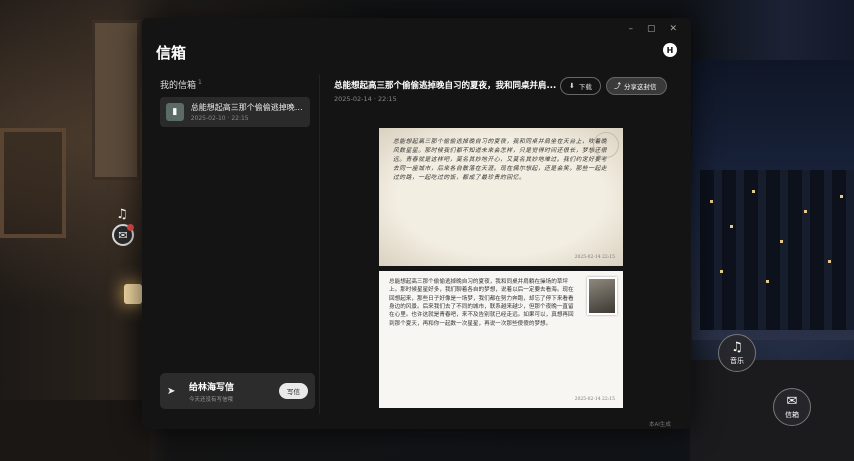 The width and height of the screenshot is (854, 461). What do you see at coordinates (122, 214) in the screenshot?
I see `music-icon: ♫` at bounding box center [122, 214].